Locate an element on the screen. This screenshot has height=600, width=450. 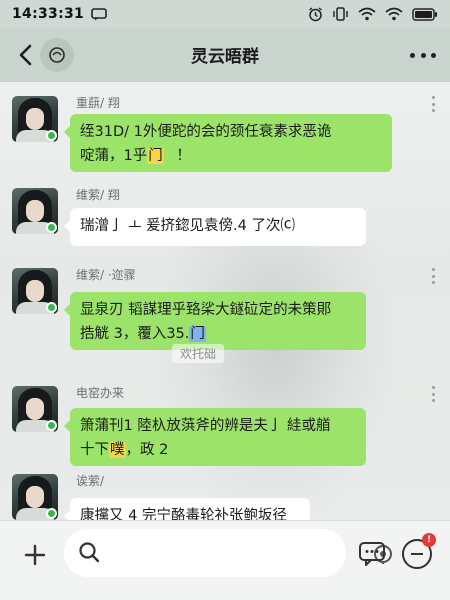
plus-icon is located at coordinates (35, 555).